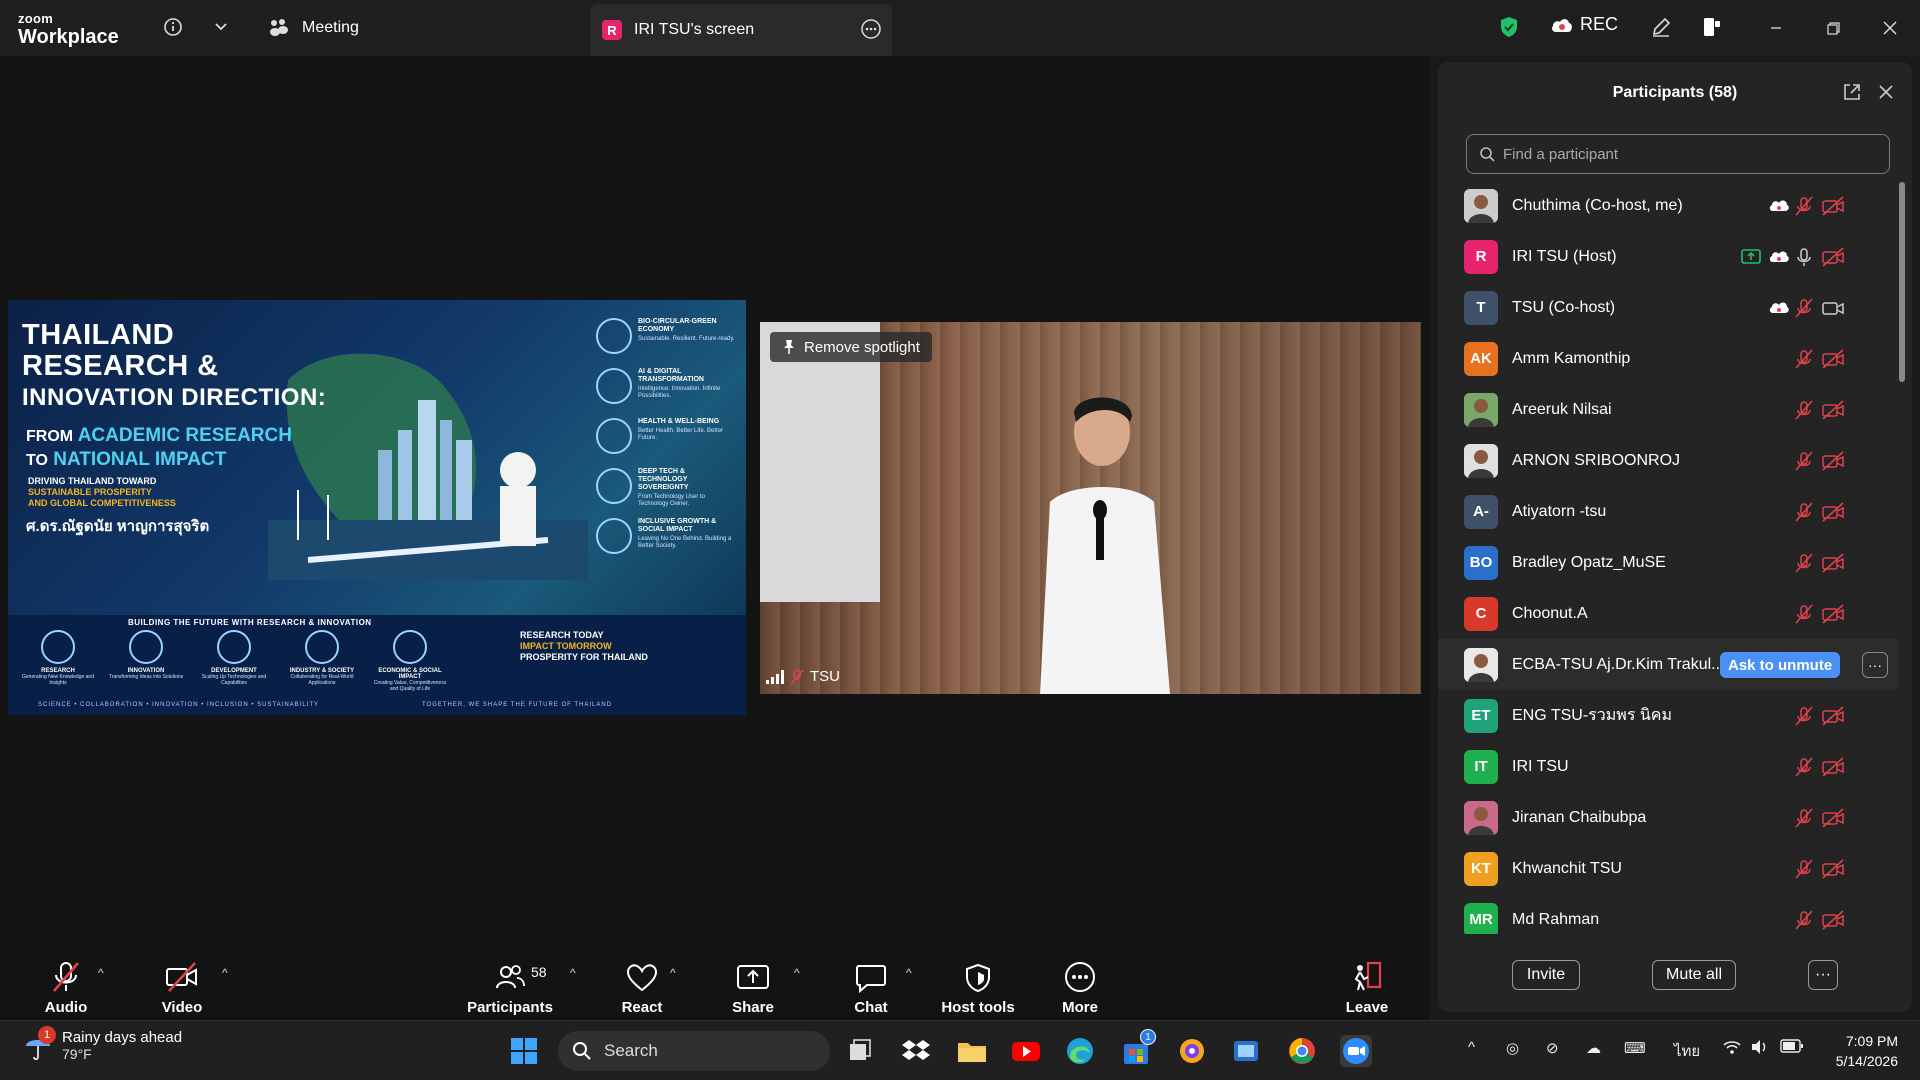 This screenshot has height=1080, width=1920. What do you see at coordinates (1090, 508) in the screenshot?
I see `spotlight-video` at bounding box center [1090, 508].